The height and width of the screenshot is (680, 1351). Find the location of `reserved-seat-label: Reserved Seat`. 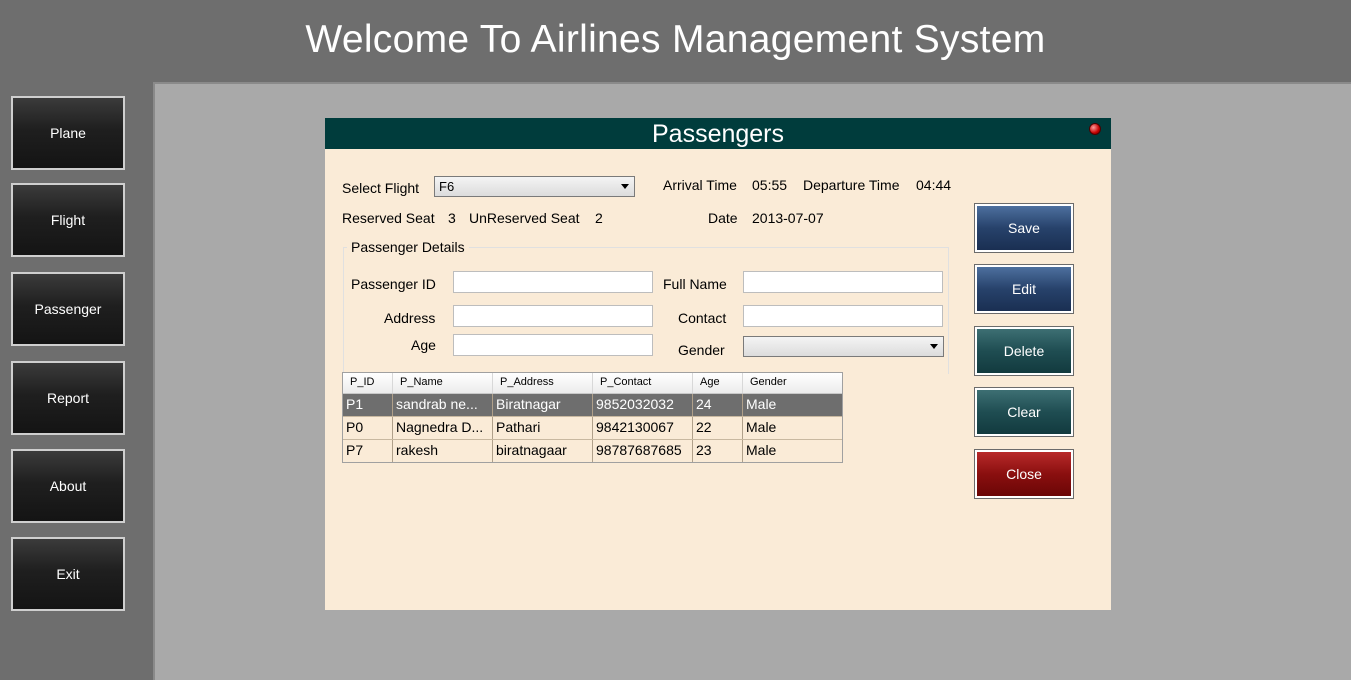

reserved-seat-label: Reserved Seat is located at coordinates (388, 218).